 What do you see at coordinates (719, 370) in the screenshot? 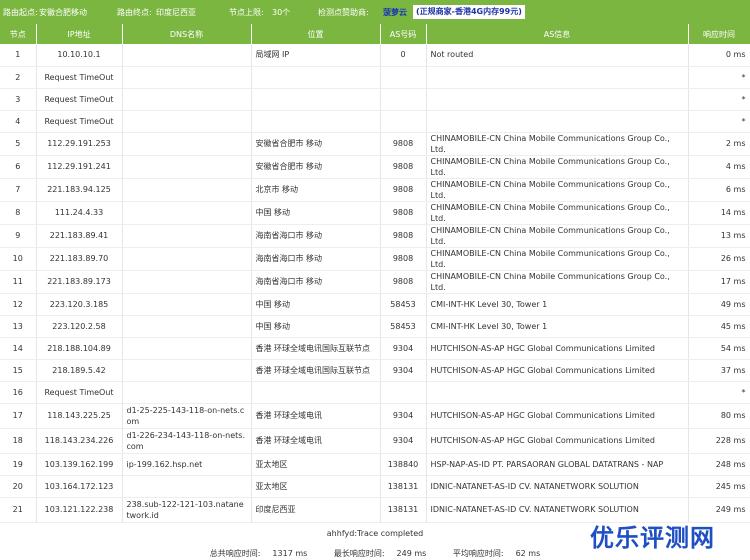
I see `response-time-cell: 37 ms` at bounding box center [719, 370].